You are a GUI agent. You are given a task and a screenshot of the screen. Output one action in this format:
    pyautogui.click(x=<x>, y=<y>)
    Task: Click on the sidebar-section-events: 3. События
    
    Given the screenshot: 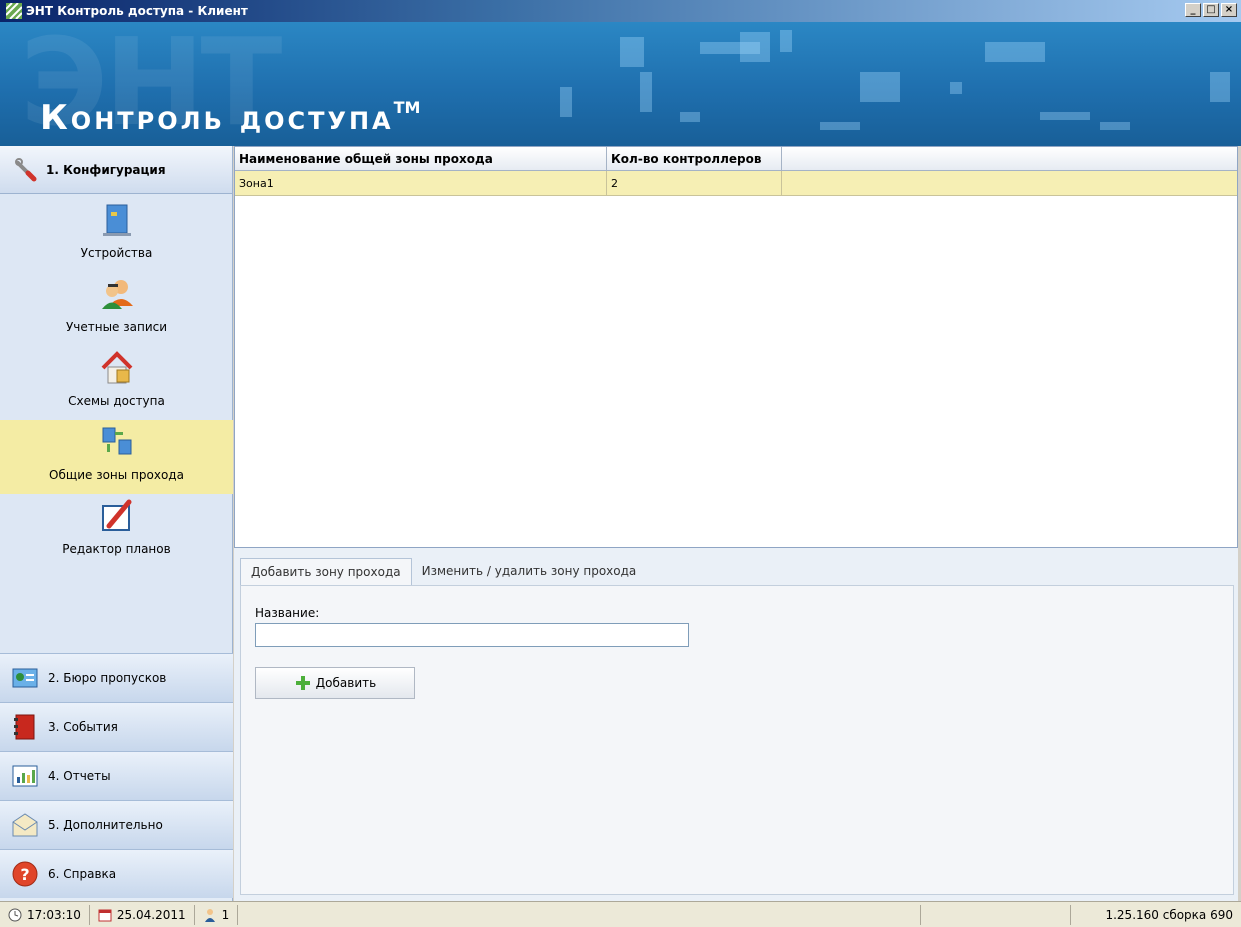 What is the action you would take?
    pyautogui.click(x=116, y=726)
    